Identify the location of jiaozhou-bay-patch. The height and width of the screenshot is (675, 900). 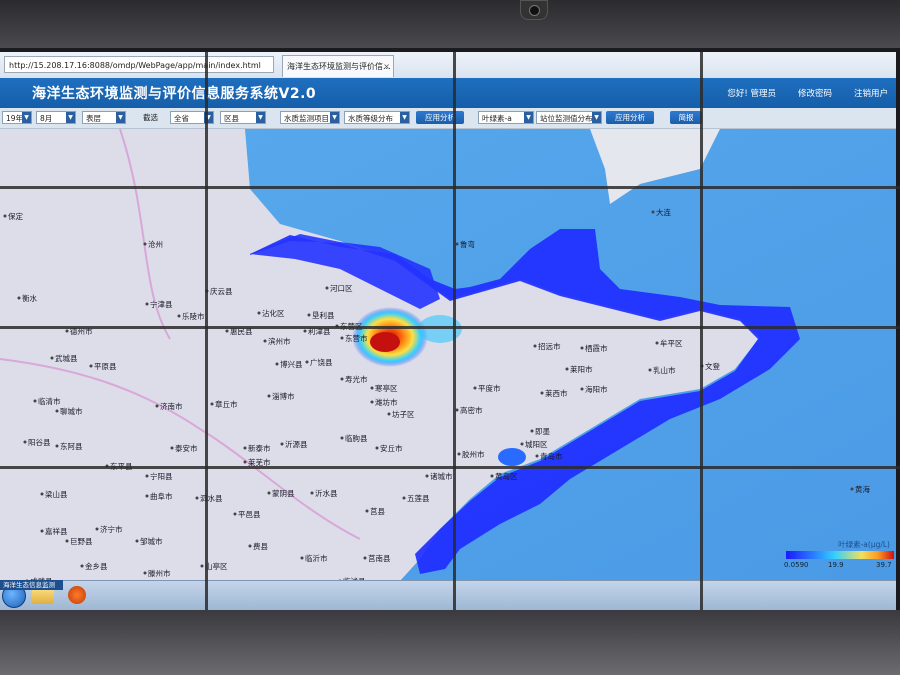
(512, 457).